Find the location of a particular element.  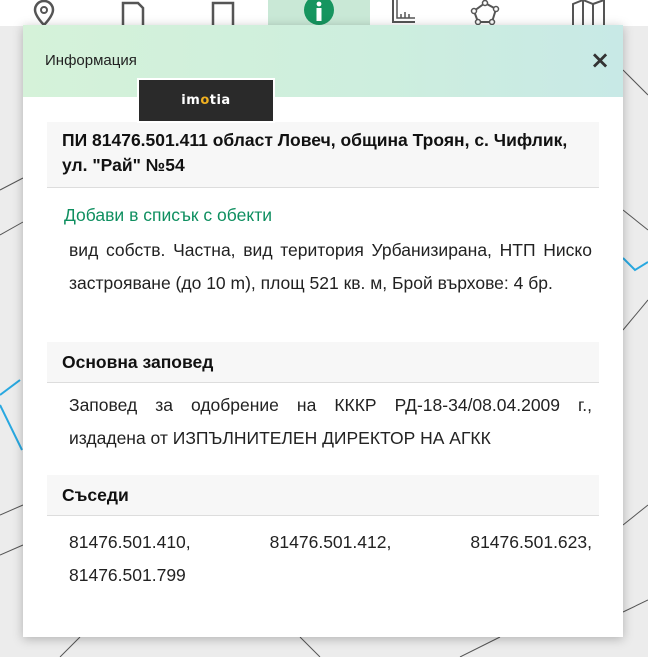

neighbor-item: 81476.501.799 is located at coordinates (127, 575).